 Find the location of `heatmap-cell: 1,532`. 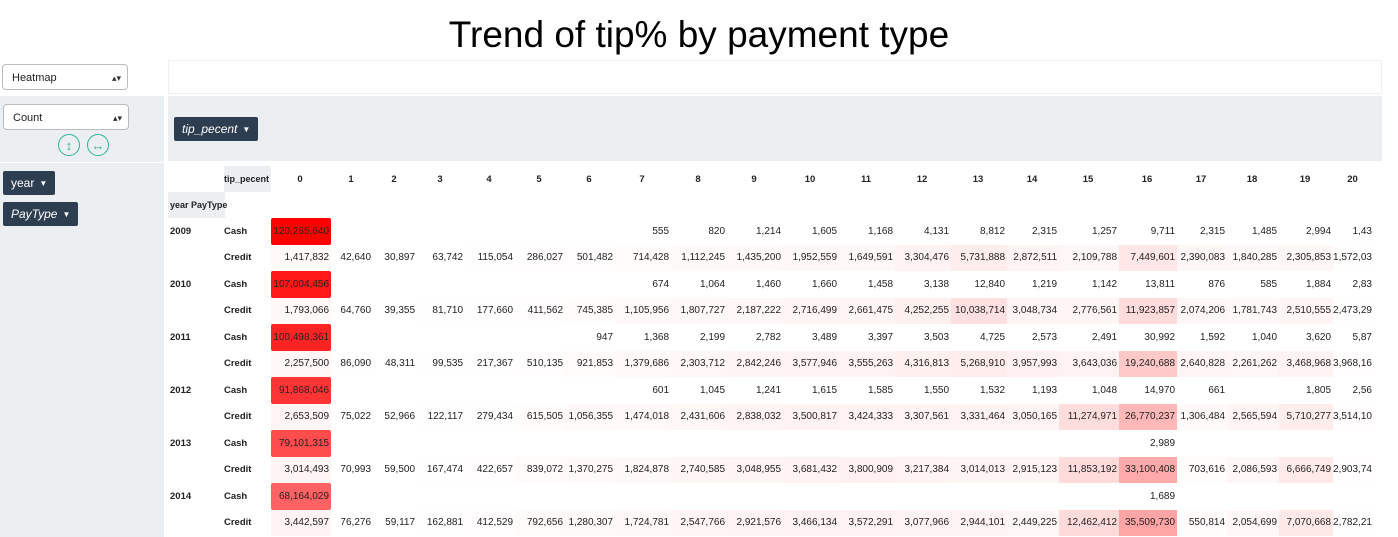

heatmap-cell: 1,532 is located at coordinates (979, 390).